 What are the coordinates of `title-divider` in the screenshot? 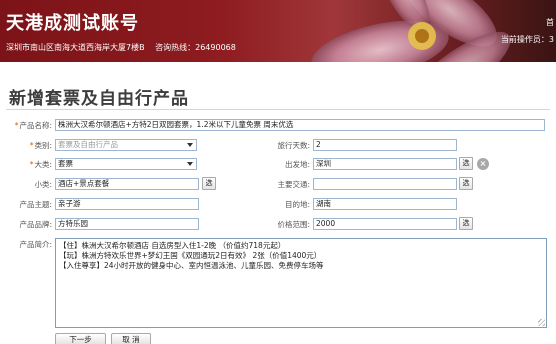 It's located at (278, 109).